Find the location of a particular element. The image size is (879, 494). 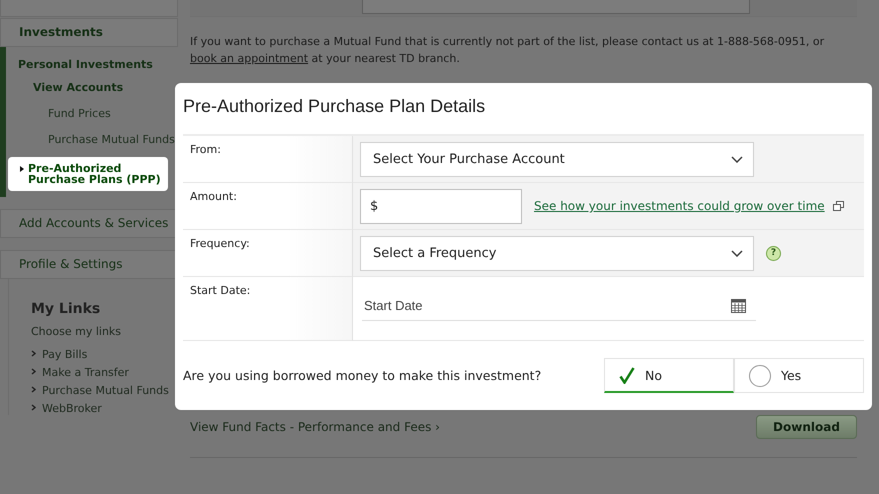

nav-item: Personal Investments is located at coordinates (79, 64).